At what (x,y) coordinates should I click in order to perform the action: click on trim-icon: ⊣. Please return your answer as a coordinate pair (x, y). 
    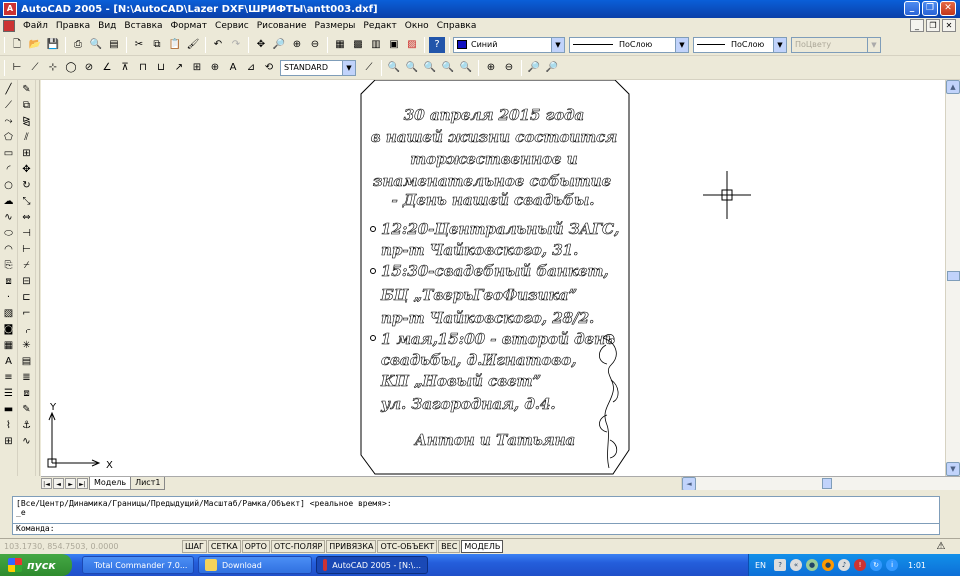
    Looking at the image, I should click on (27, 234).